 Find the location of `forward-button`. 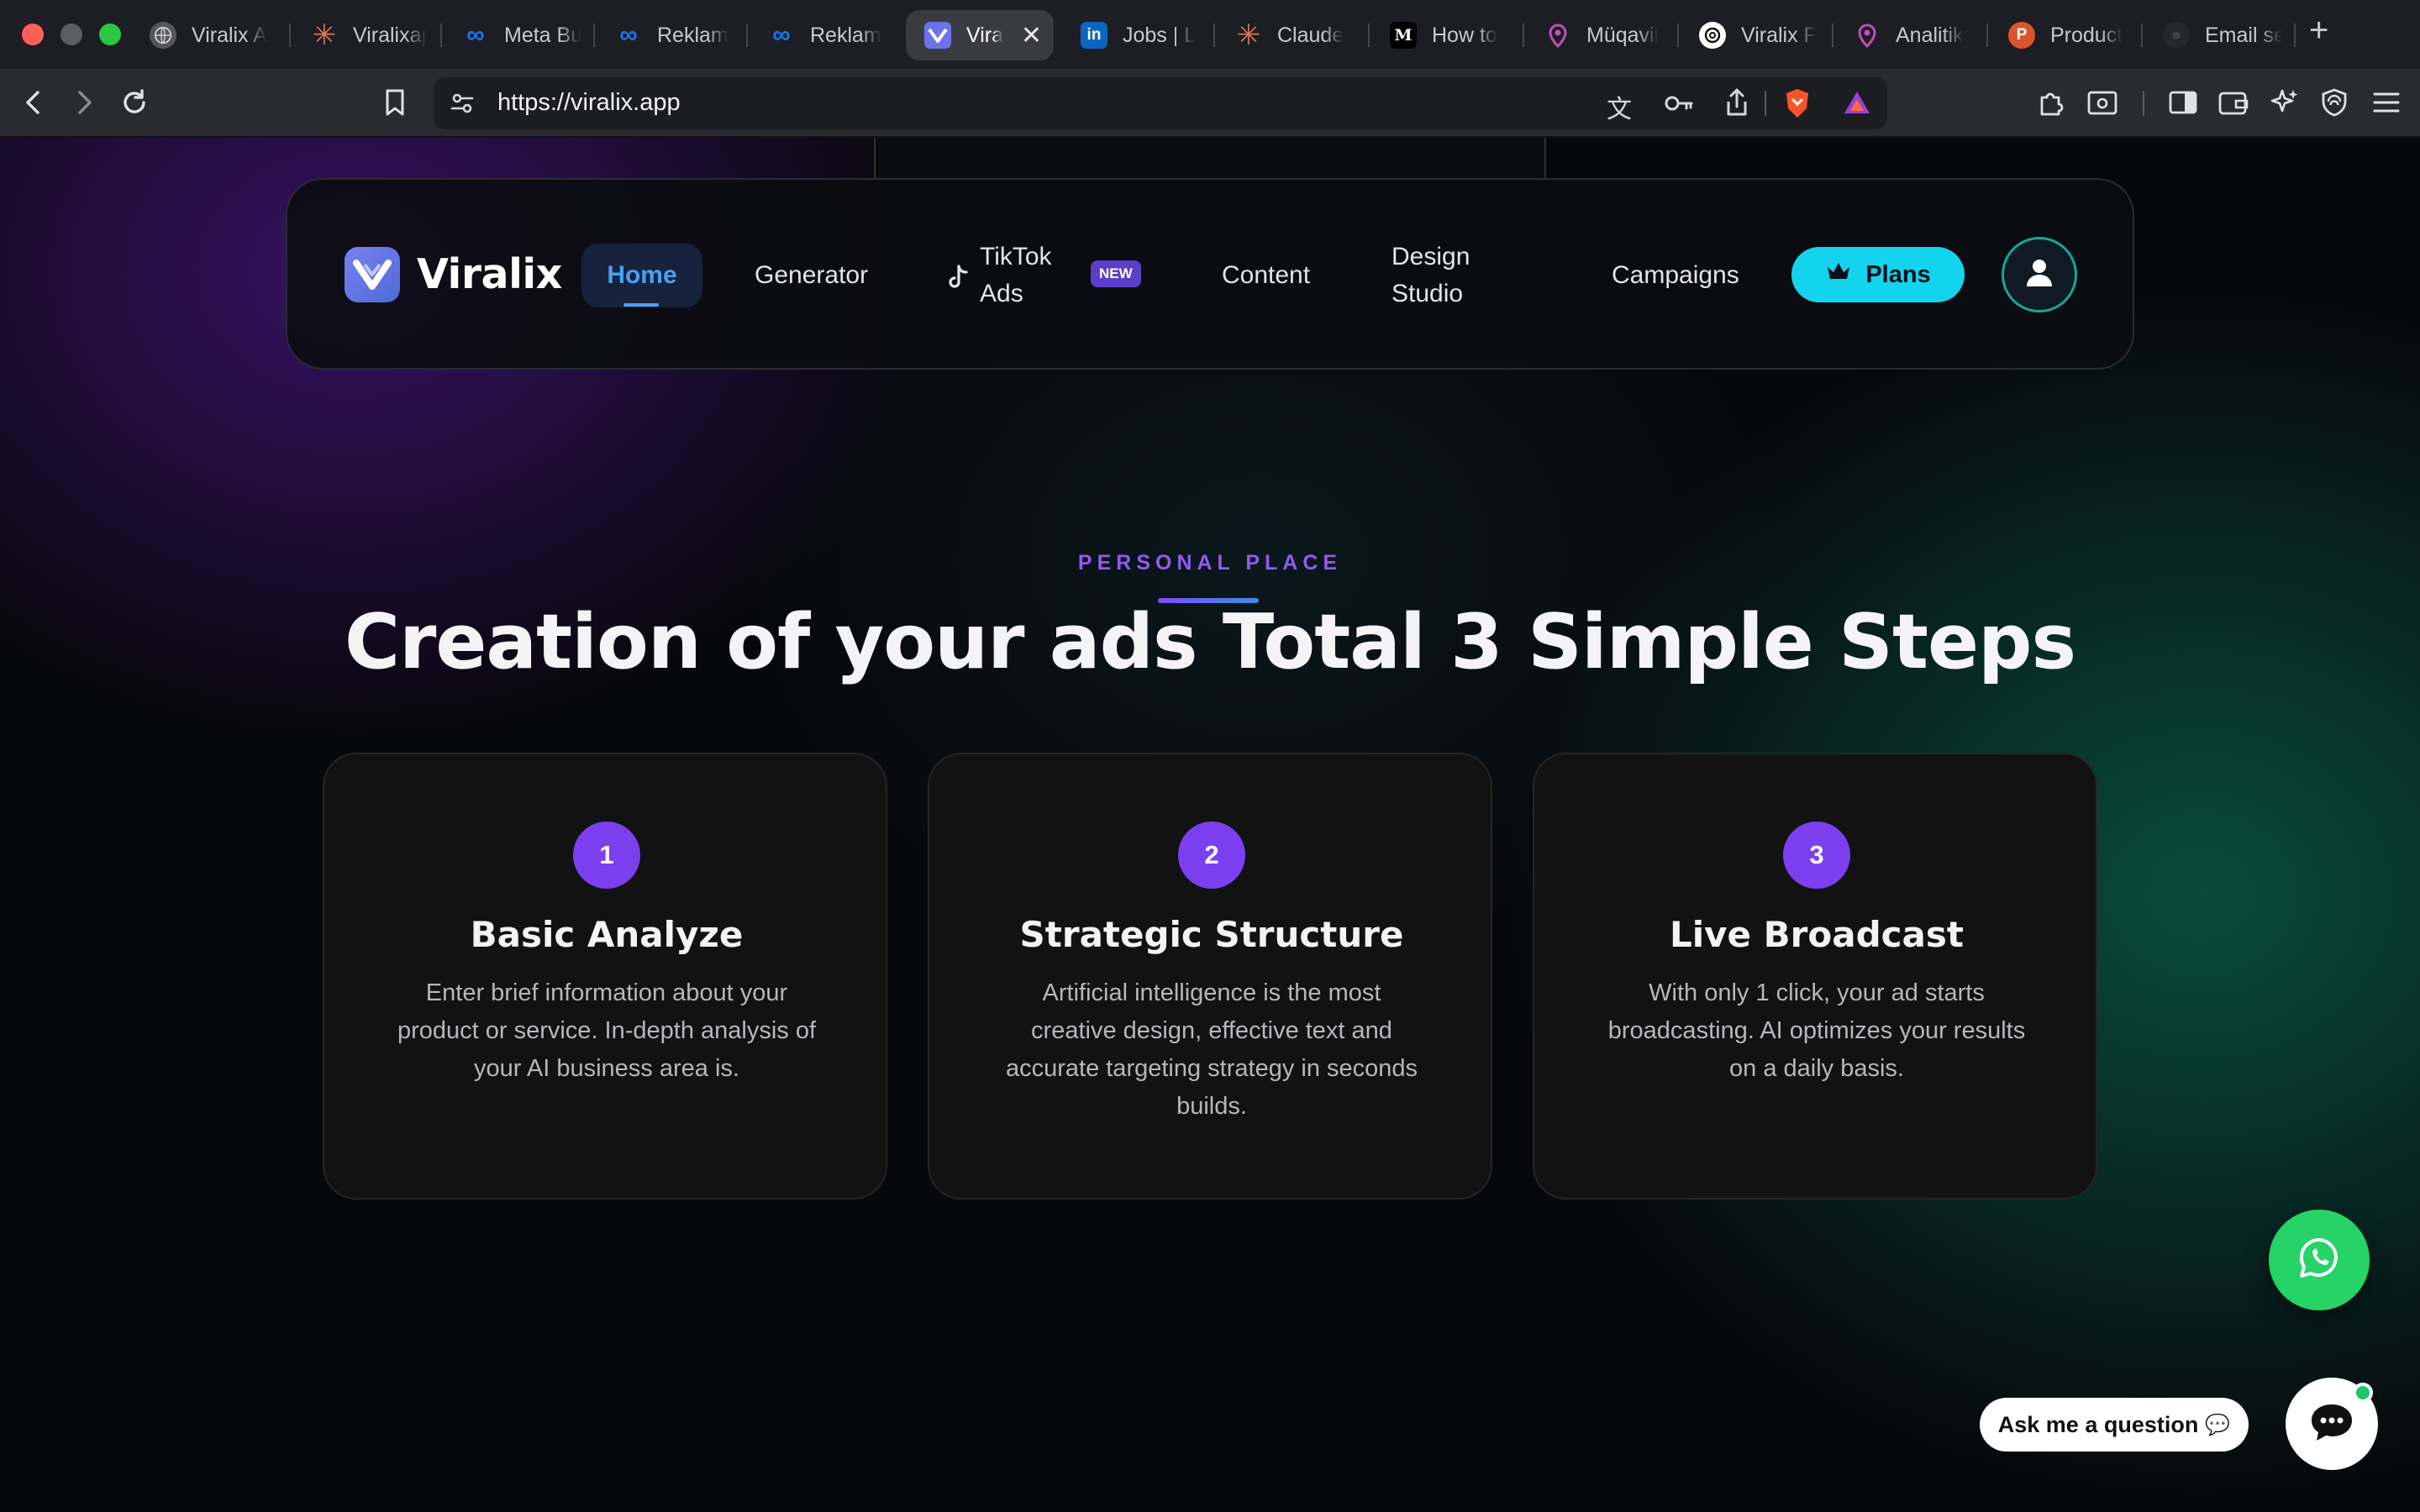

forward-button is located at coordinates (84, 102).